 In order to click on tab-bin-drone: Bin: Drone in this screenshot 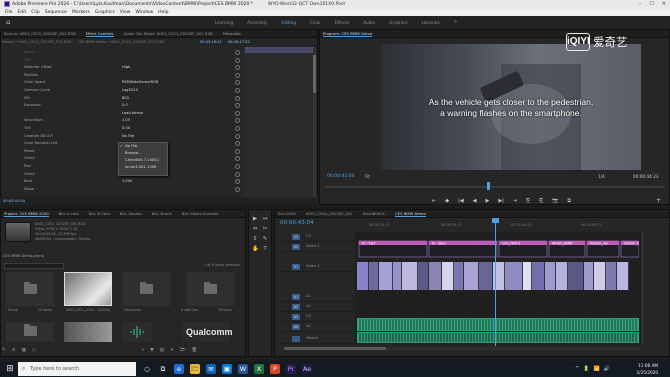, I will do `click(162, 213)`.